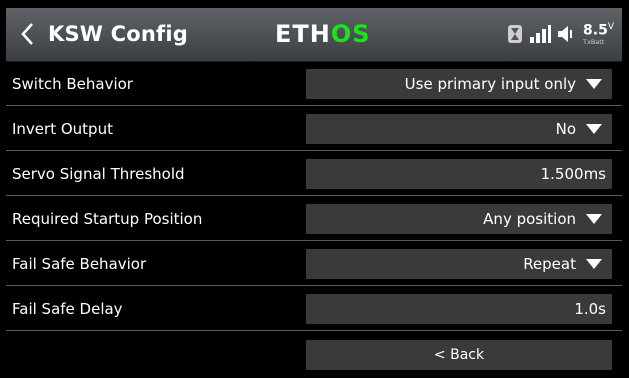 The image size is (629, 378). I want to click on back-button-label: < Back, so click(459, 355).